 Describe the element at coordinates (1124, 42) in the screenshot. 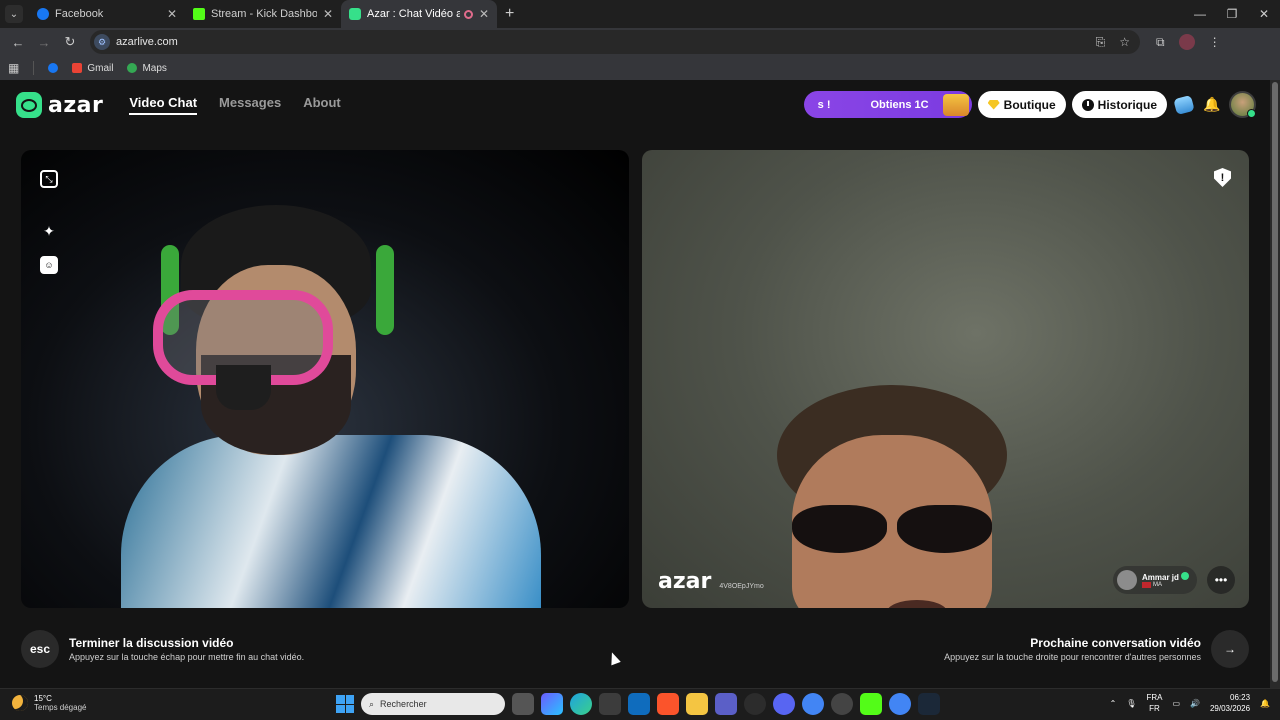

I see `bookmark-star-icon: ☆` at that location.